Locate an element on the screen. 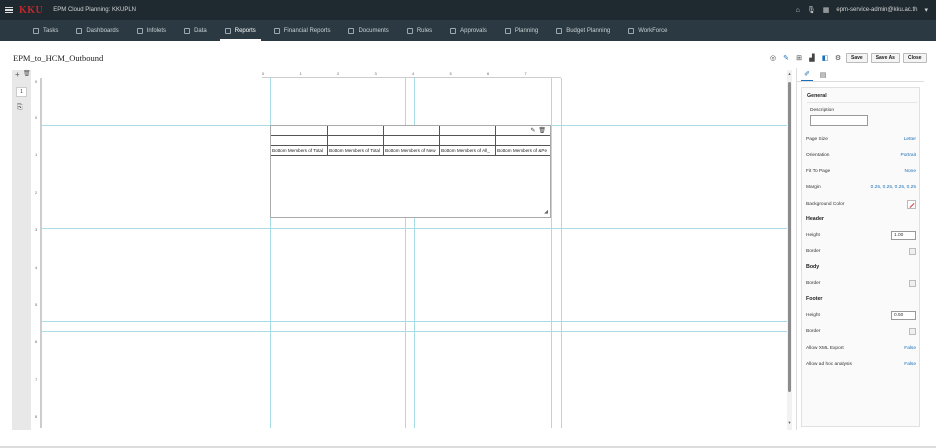 The width and height of the screenshot is (936, 448). ruler-tick: 6 is located at coordinates (488, 73).